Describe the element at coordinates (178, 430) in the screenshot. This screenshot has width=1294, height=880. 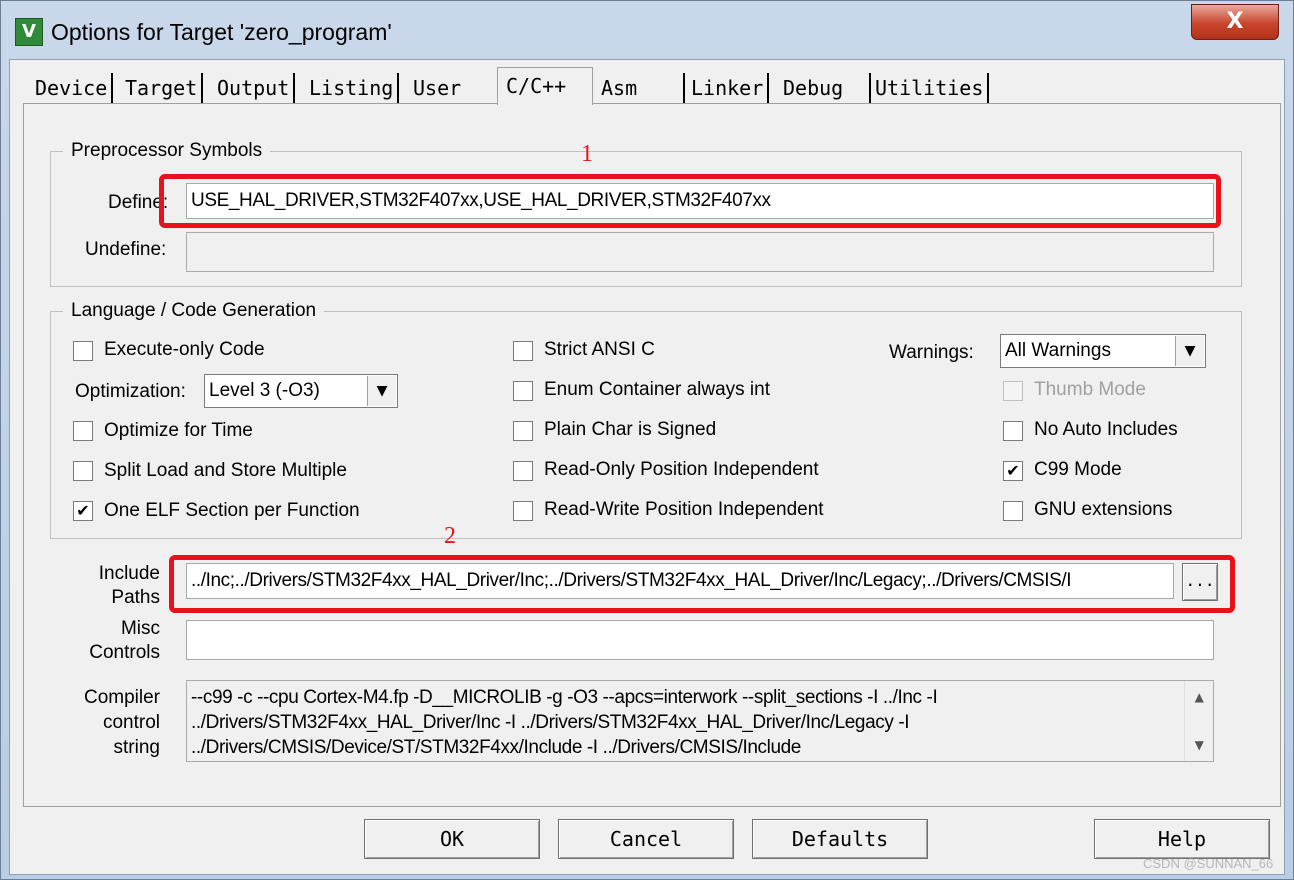
I see `optimize-time-label: Optimize for Time` at that location.